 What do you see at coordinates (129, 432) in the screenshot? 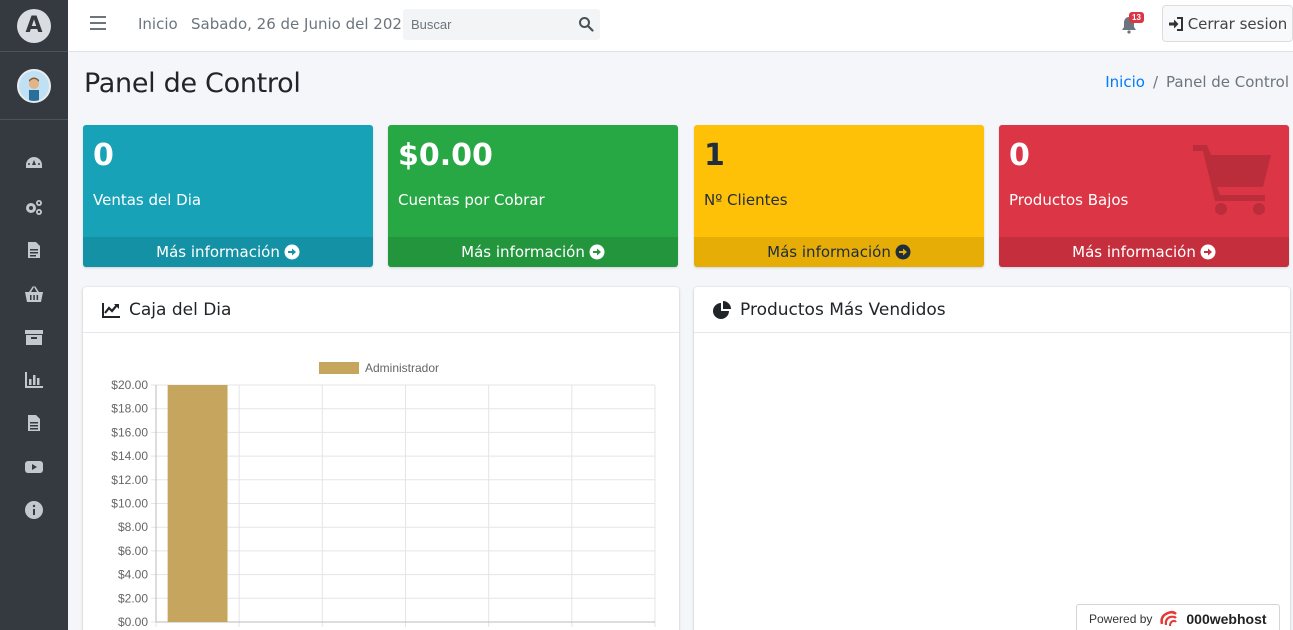
I see `y-tick-label: $16.00` at bounding box center [129, 432].